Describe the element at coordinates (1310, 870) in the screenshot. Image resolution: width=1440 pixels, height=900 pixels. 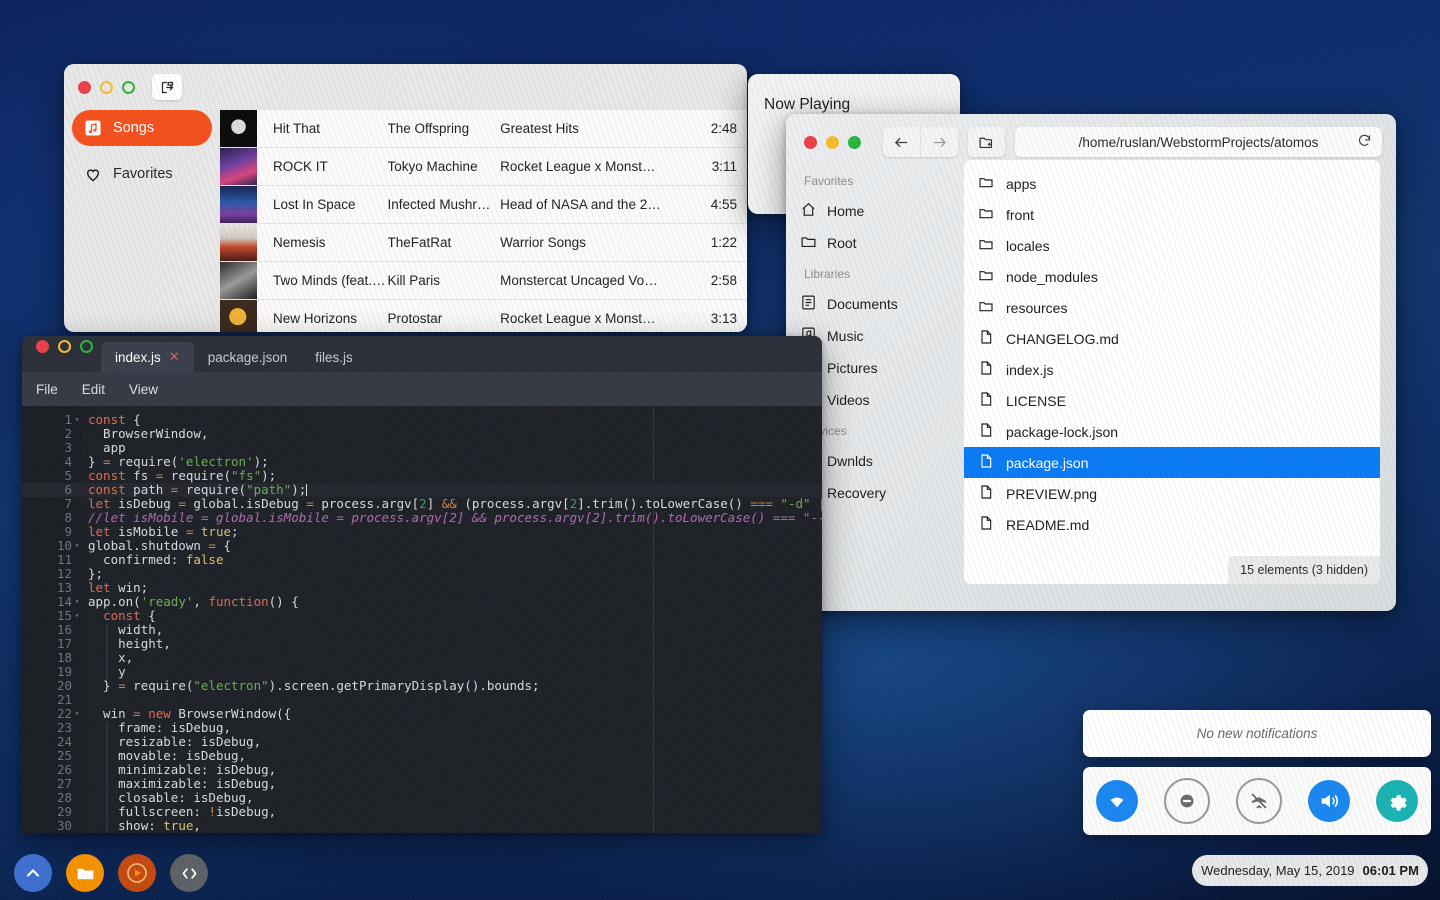
I see `clock-widget: Wednesday, May 15, 2019 06:01 PM` at that location.